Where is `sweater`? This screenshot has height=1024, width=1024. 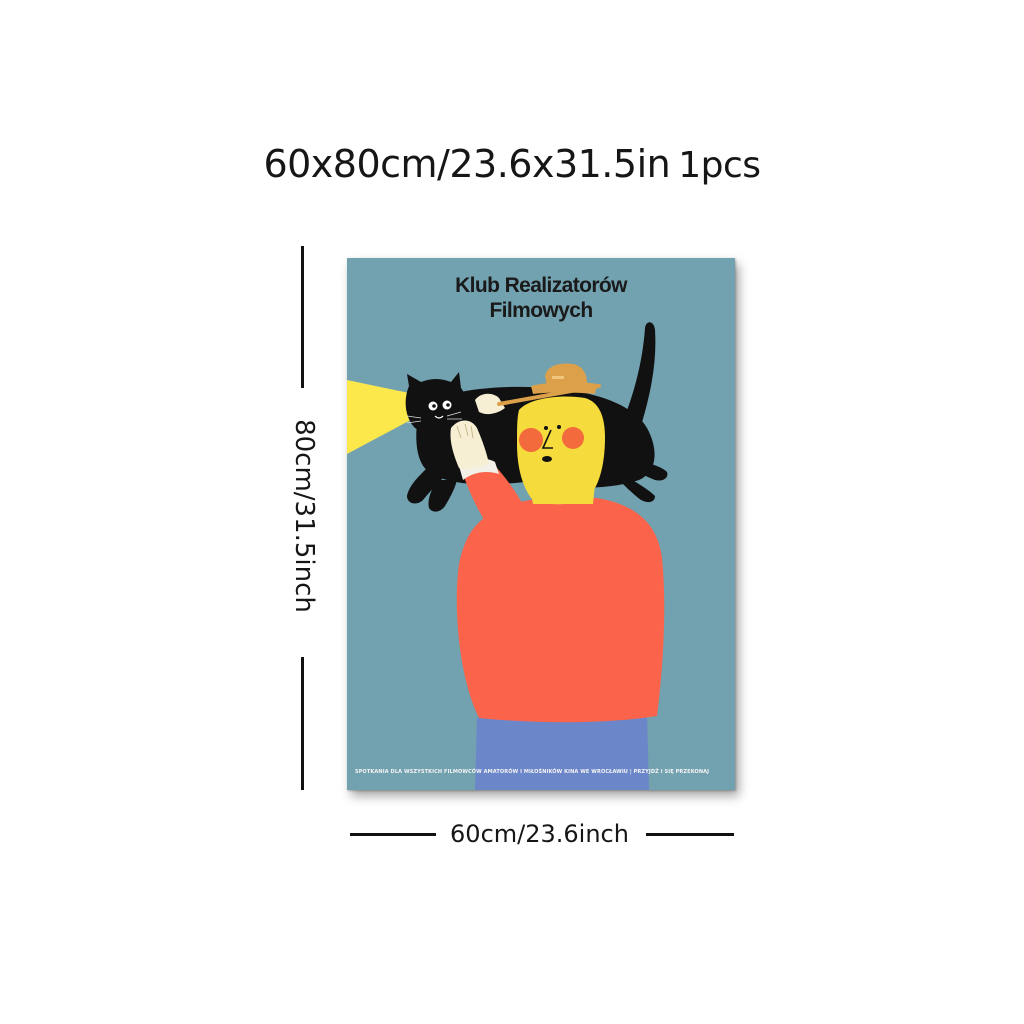
sweater is located at coordinates (560, 609).